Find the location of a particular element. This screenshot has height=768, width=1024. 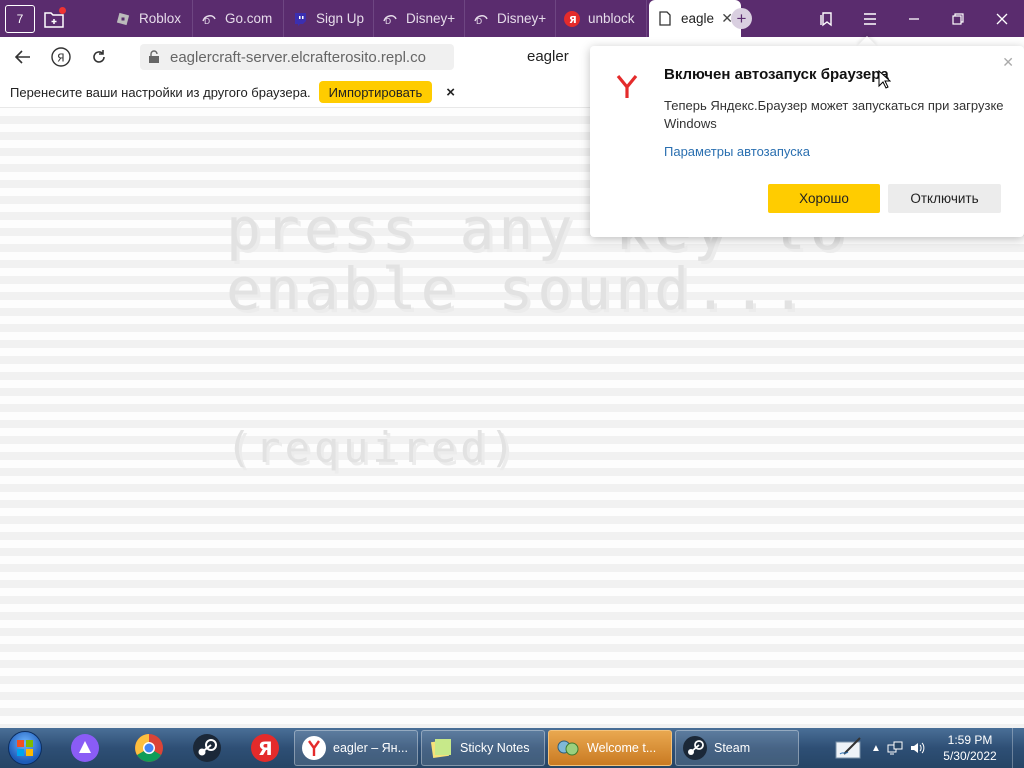

tabs-overview-button: 7 is located at coordinates (20, 18).